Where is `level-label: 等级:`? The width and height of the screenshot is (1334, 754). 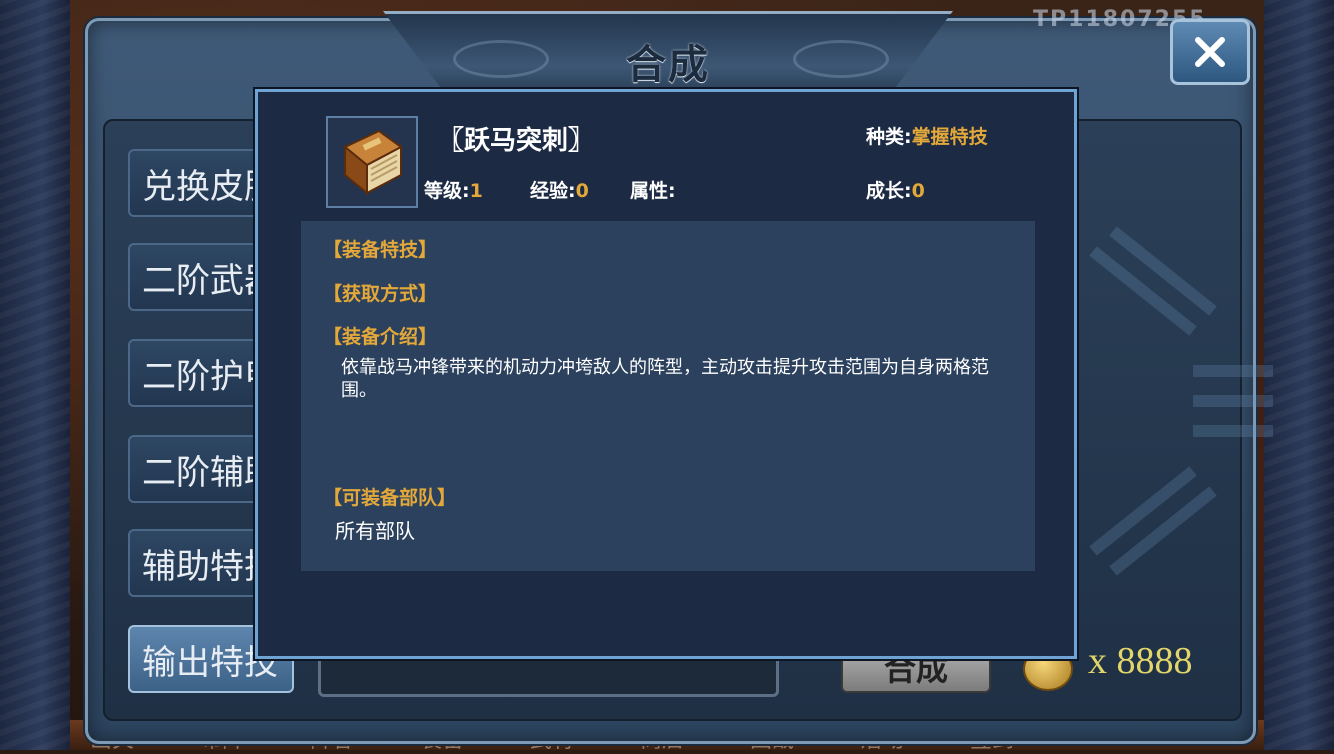
level-label: 等级: is located at coordinates (447, 191).